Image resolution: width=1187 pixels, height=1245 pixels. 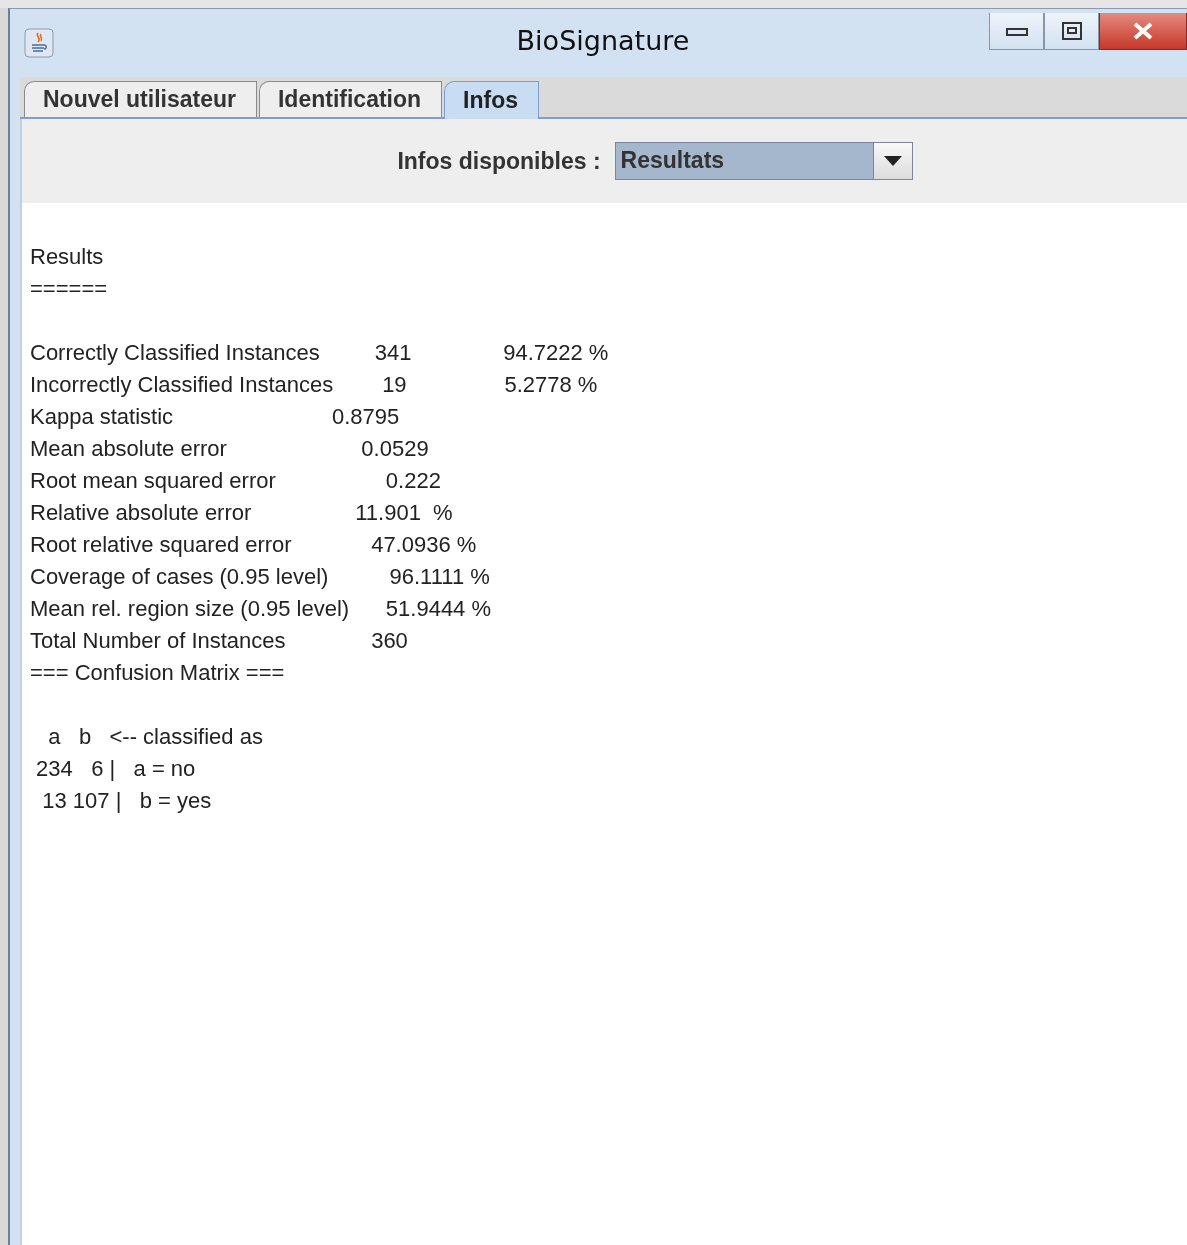 What do you see at coordinates (763, 161) in the screenshot?
I see `info-dropdown: Resultats` at bounding box center [763, 161].